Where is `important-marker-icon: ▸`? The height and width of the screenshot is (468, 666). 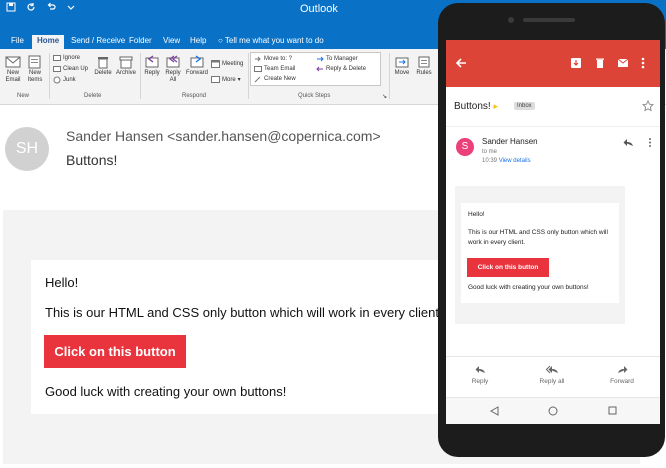
important-marker-icon: ▸ is located at coordinates (495, 106).